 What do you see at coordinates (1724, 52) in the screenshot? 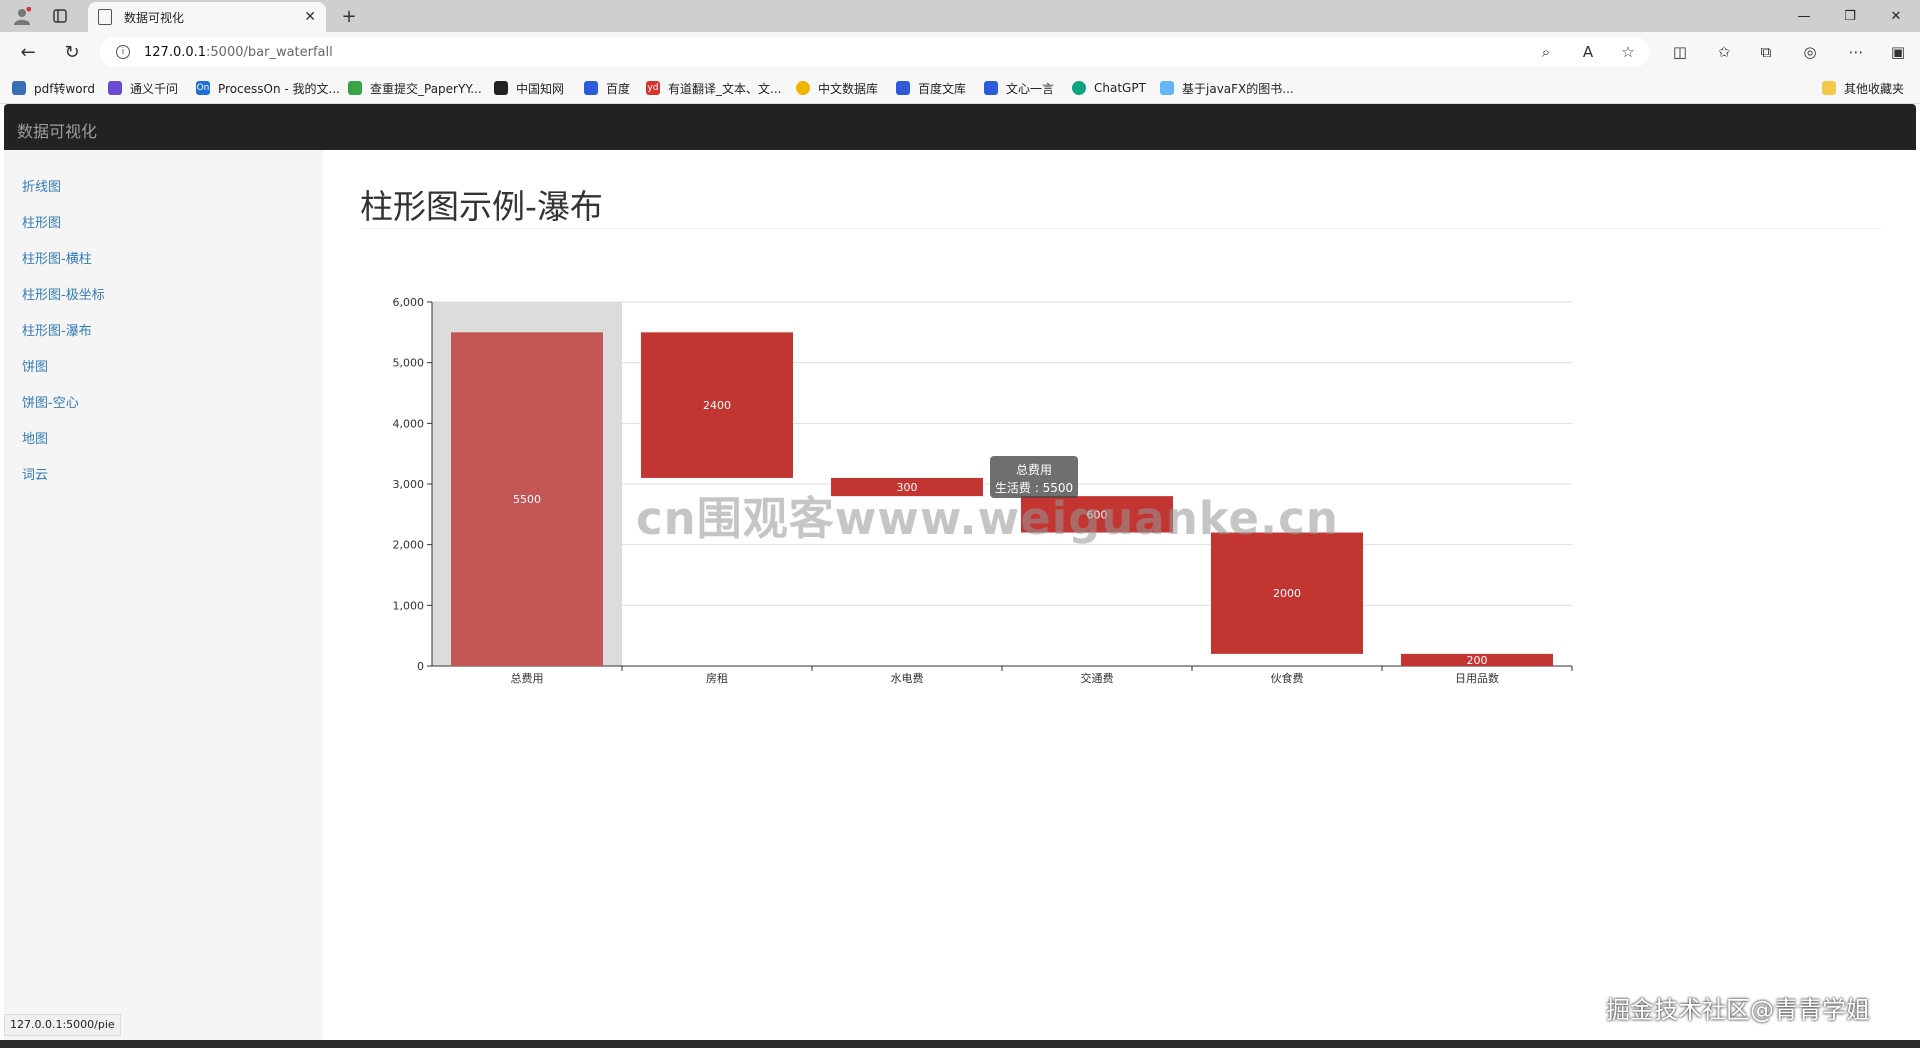
I see `favorites-icon: ✩` at bounding box center [1724, 52].